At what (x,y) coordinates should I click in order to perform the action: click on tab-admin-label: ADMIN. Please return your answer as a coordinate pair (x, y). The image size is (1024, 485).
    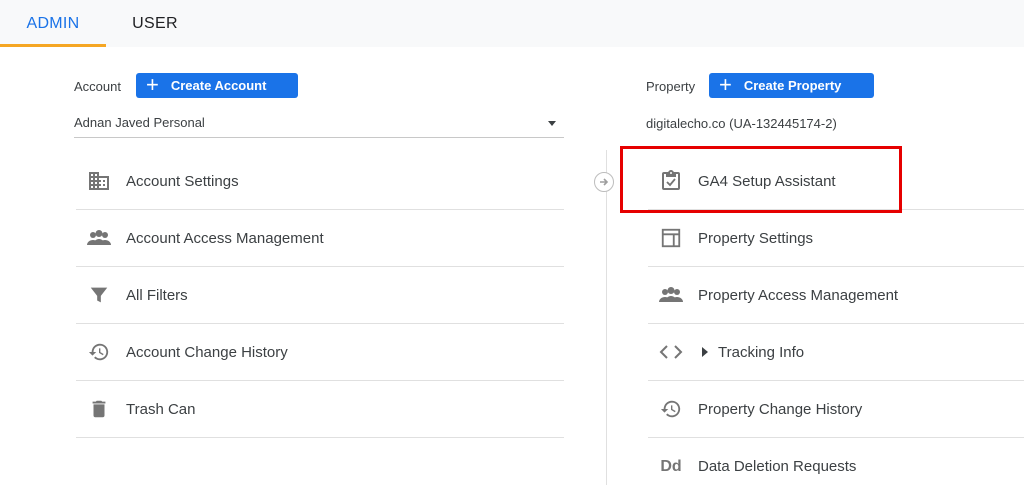
    Looking at the image, I should click on (53, 23).